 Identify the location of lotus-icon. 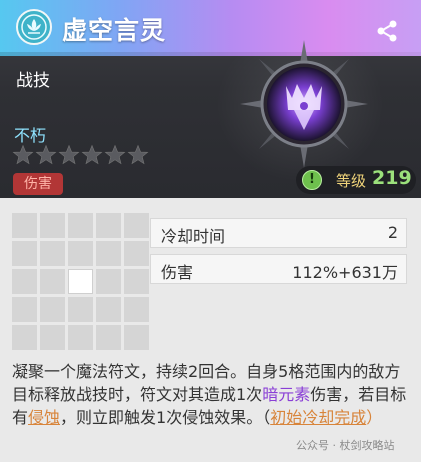
(34, 27).